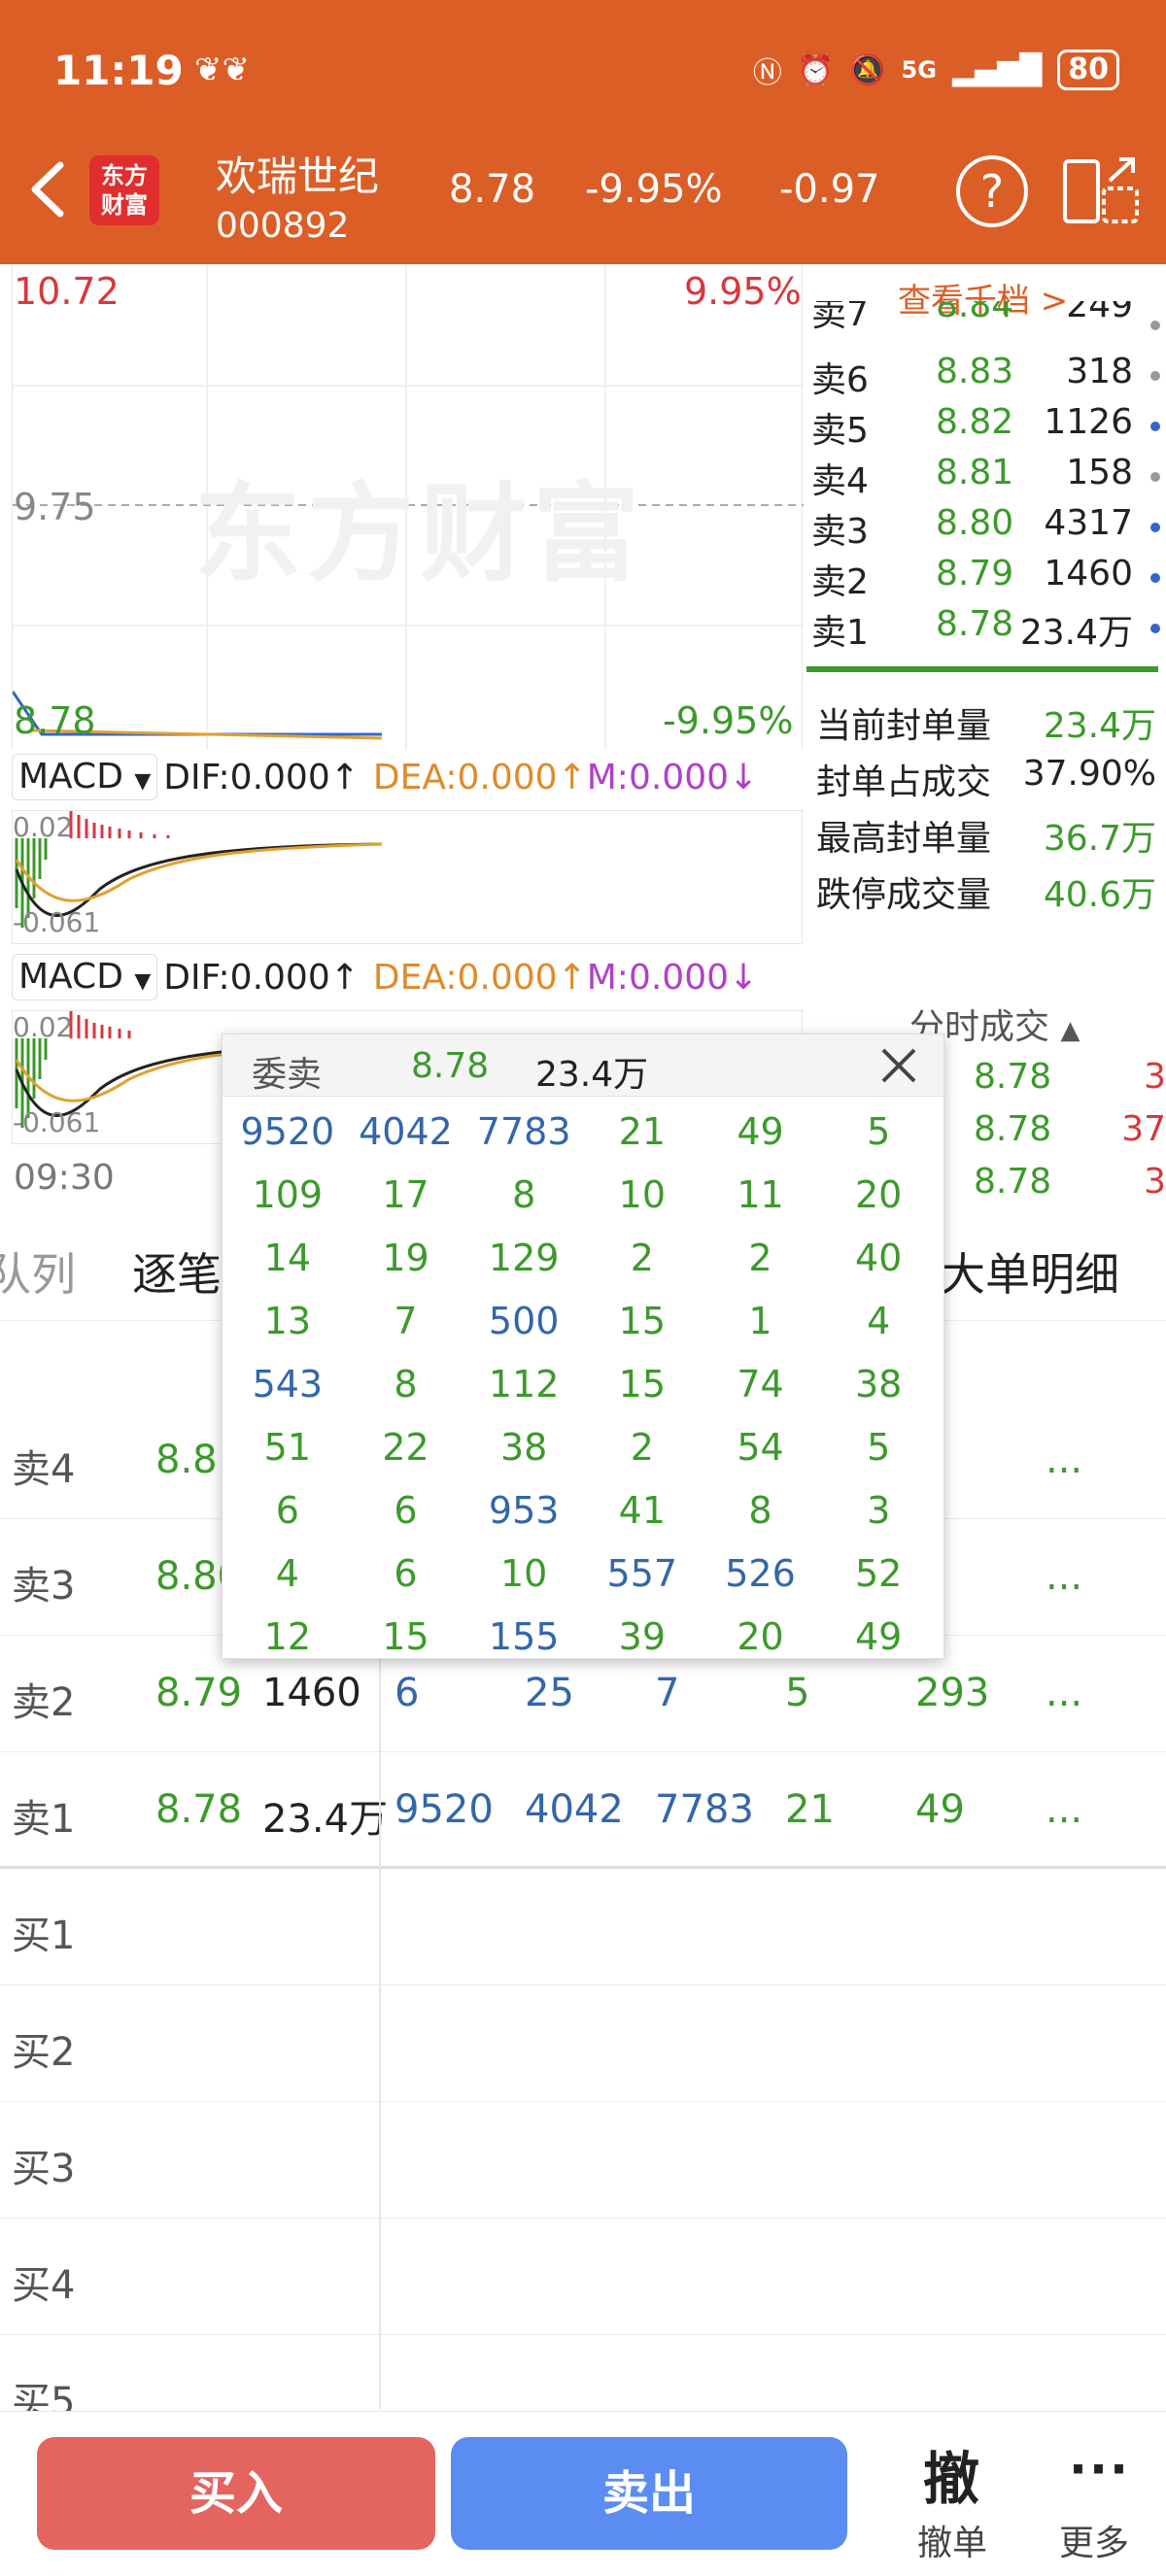 This screenshot has width=1166, height=2576. Describe the element at coordinates (246, 777) in the screenshot. I see `macd-dif: DIF:0.000` at that location.